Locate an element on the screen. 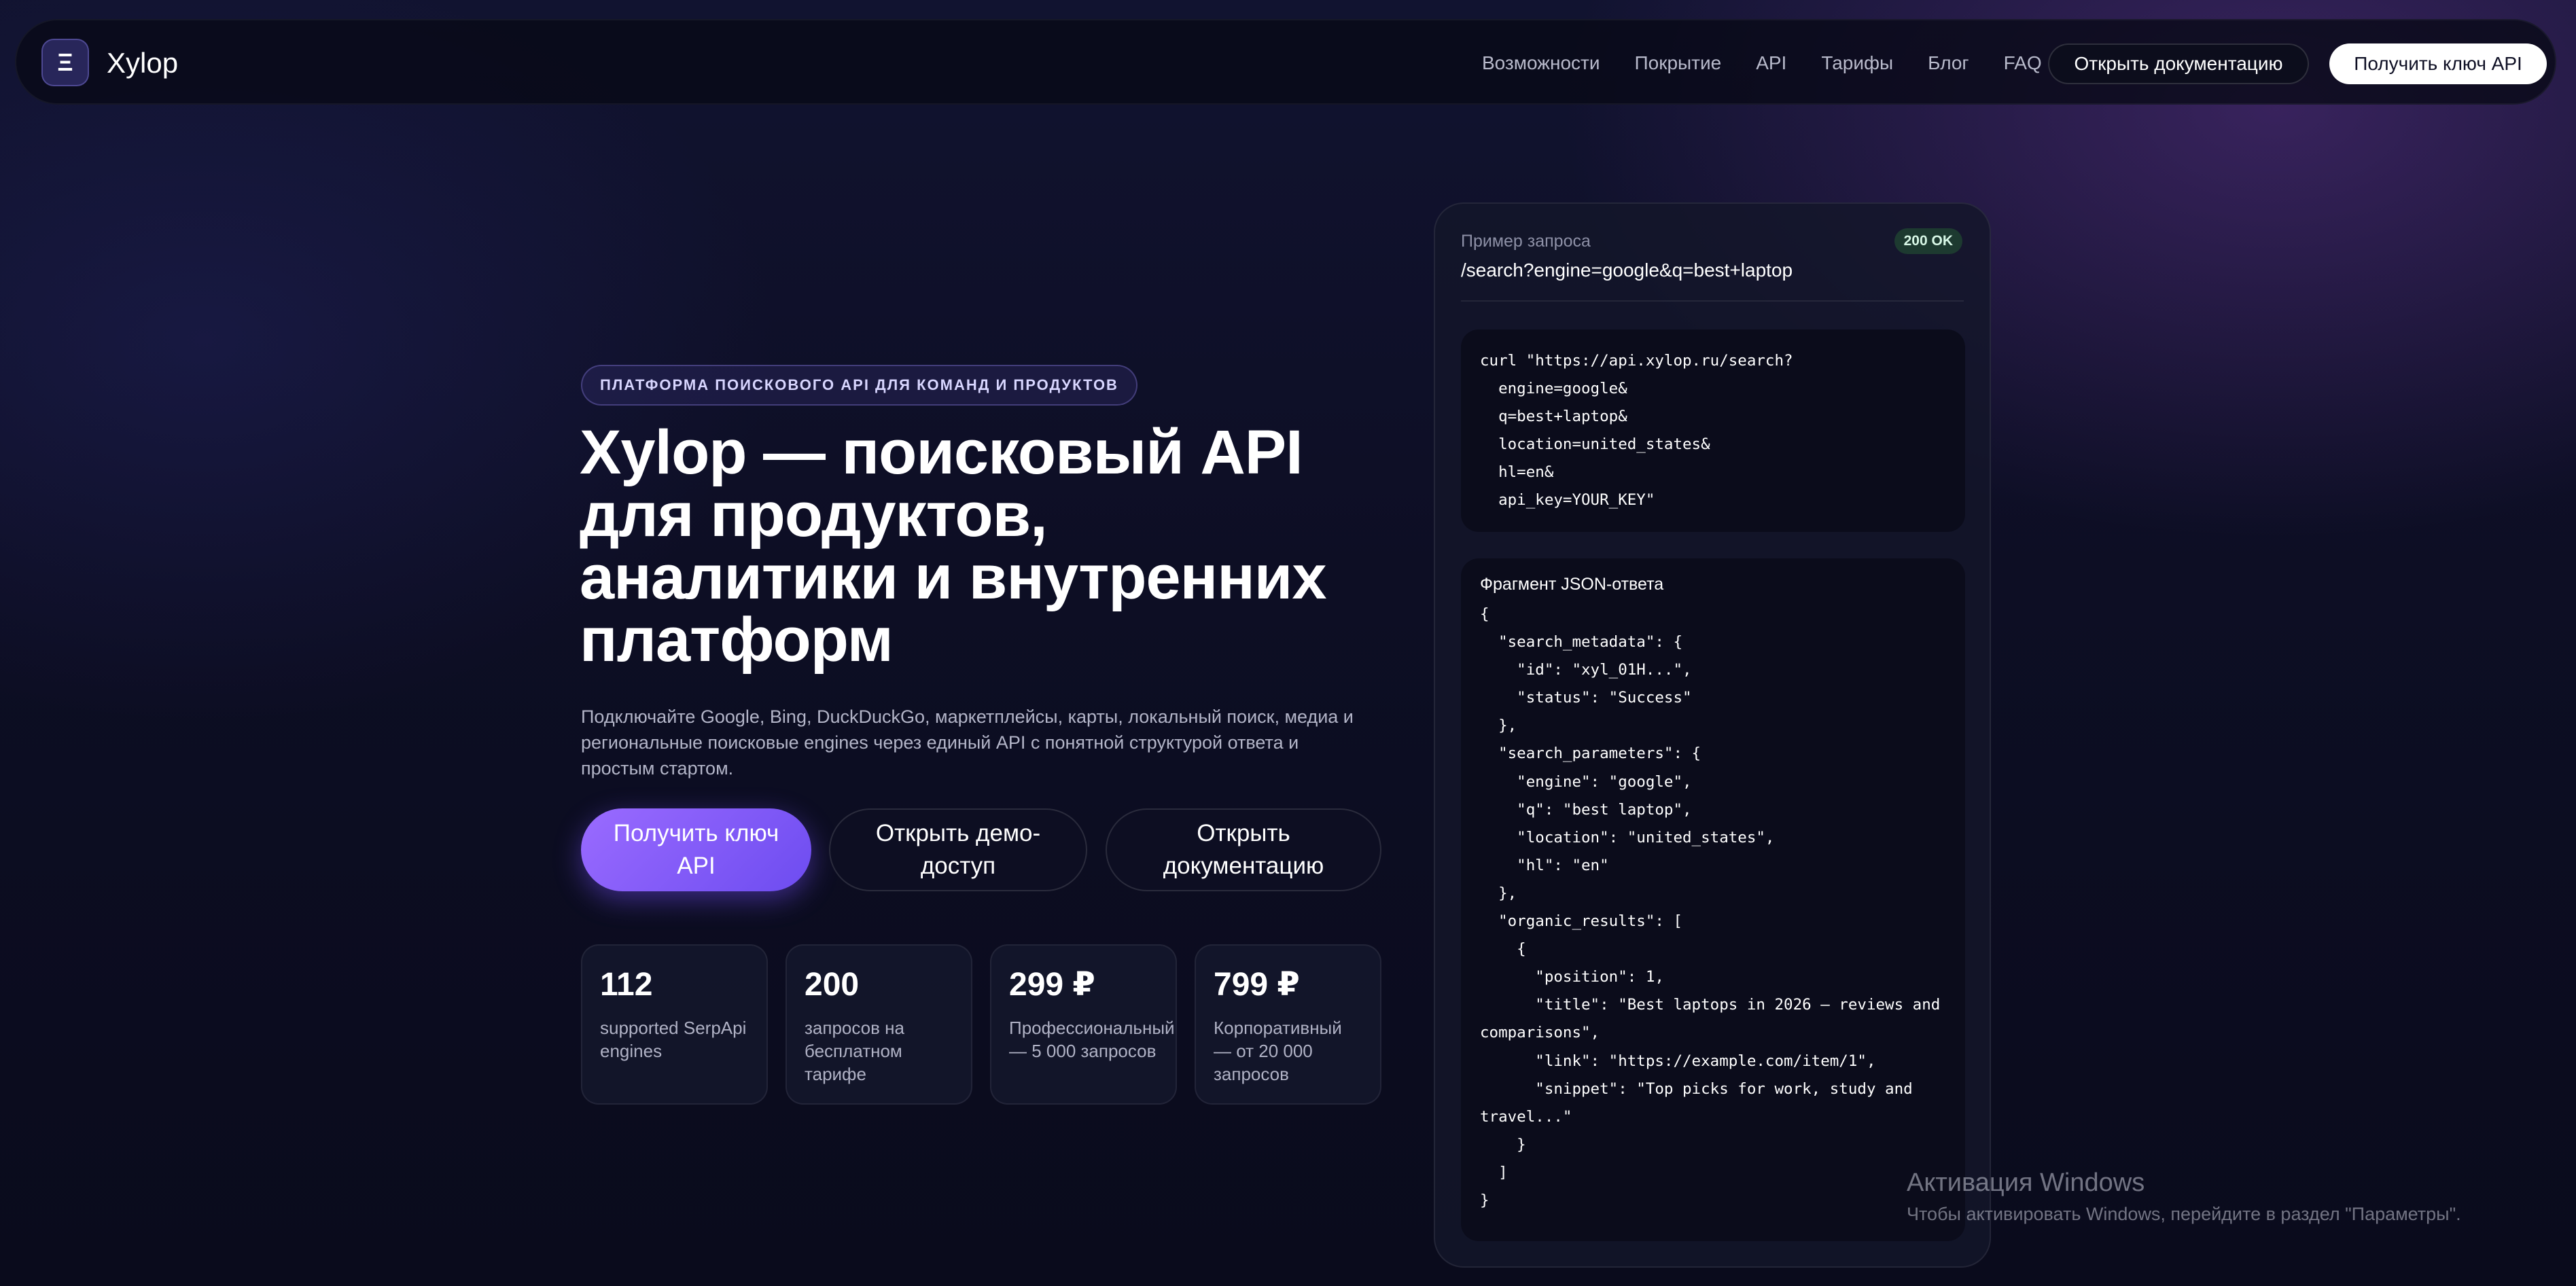 The image size is (2576, 1286). nav-link-api: API is located at coordinates (1771, 63).